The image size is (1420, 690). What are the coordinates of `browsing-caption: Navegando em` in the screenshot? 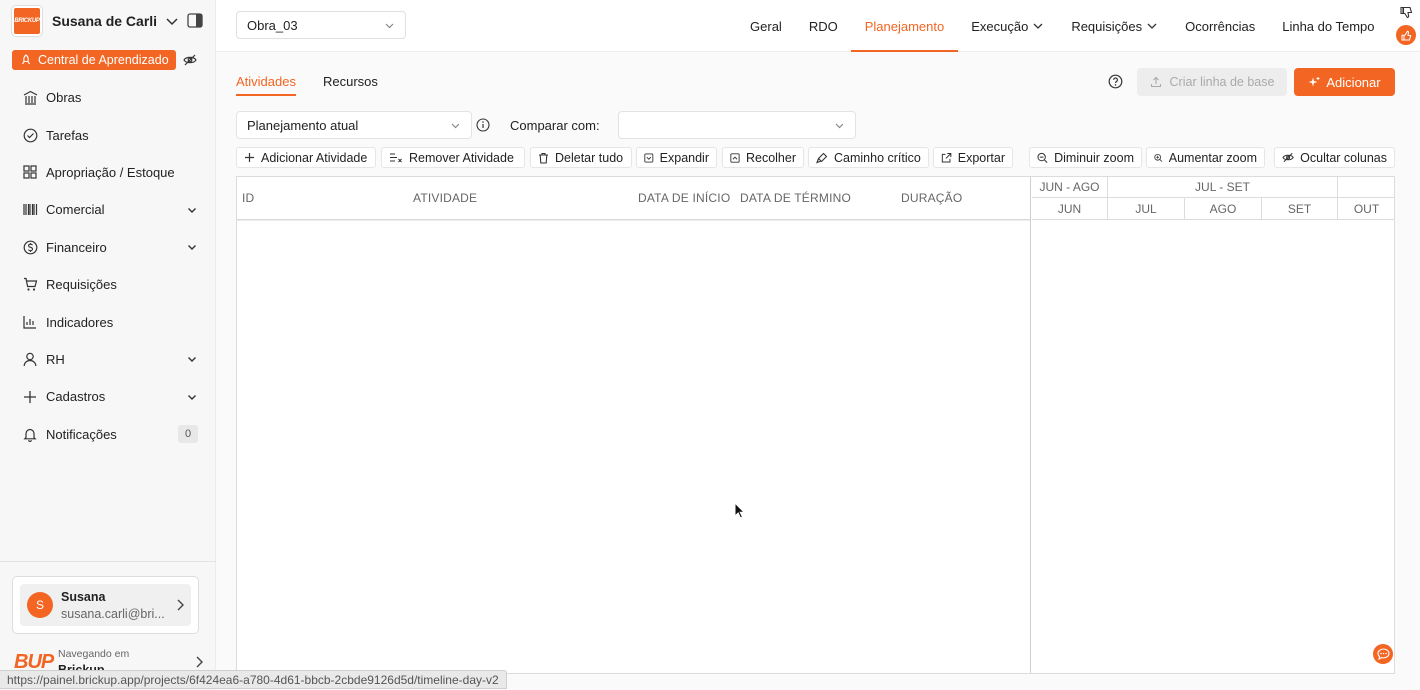 It's located at (94, 653).